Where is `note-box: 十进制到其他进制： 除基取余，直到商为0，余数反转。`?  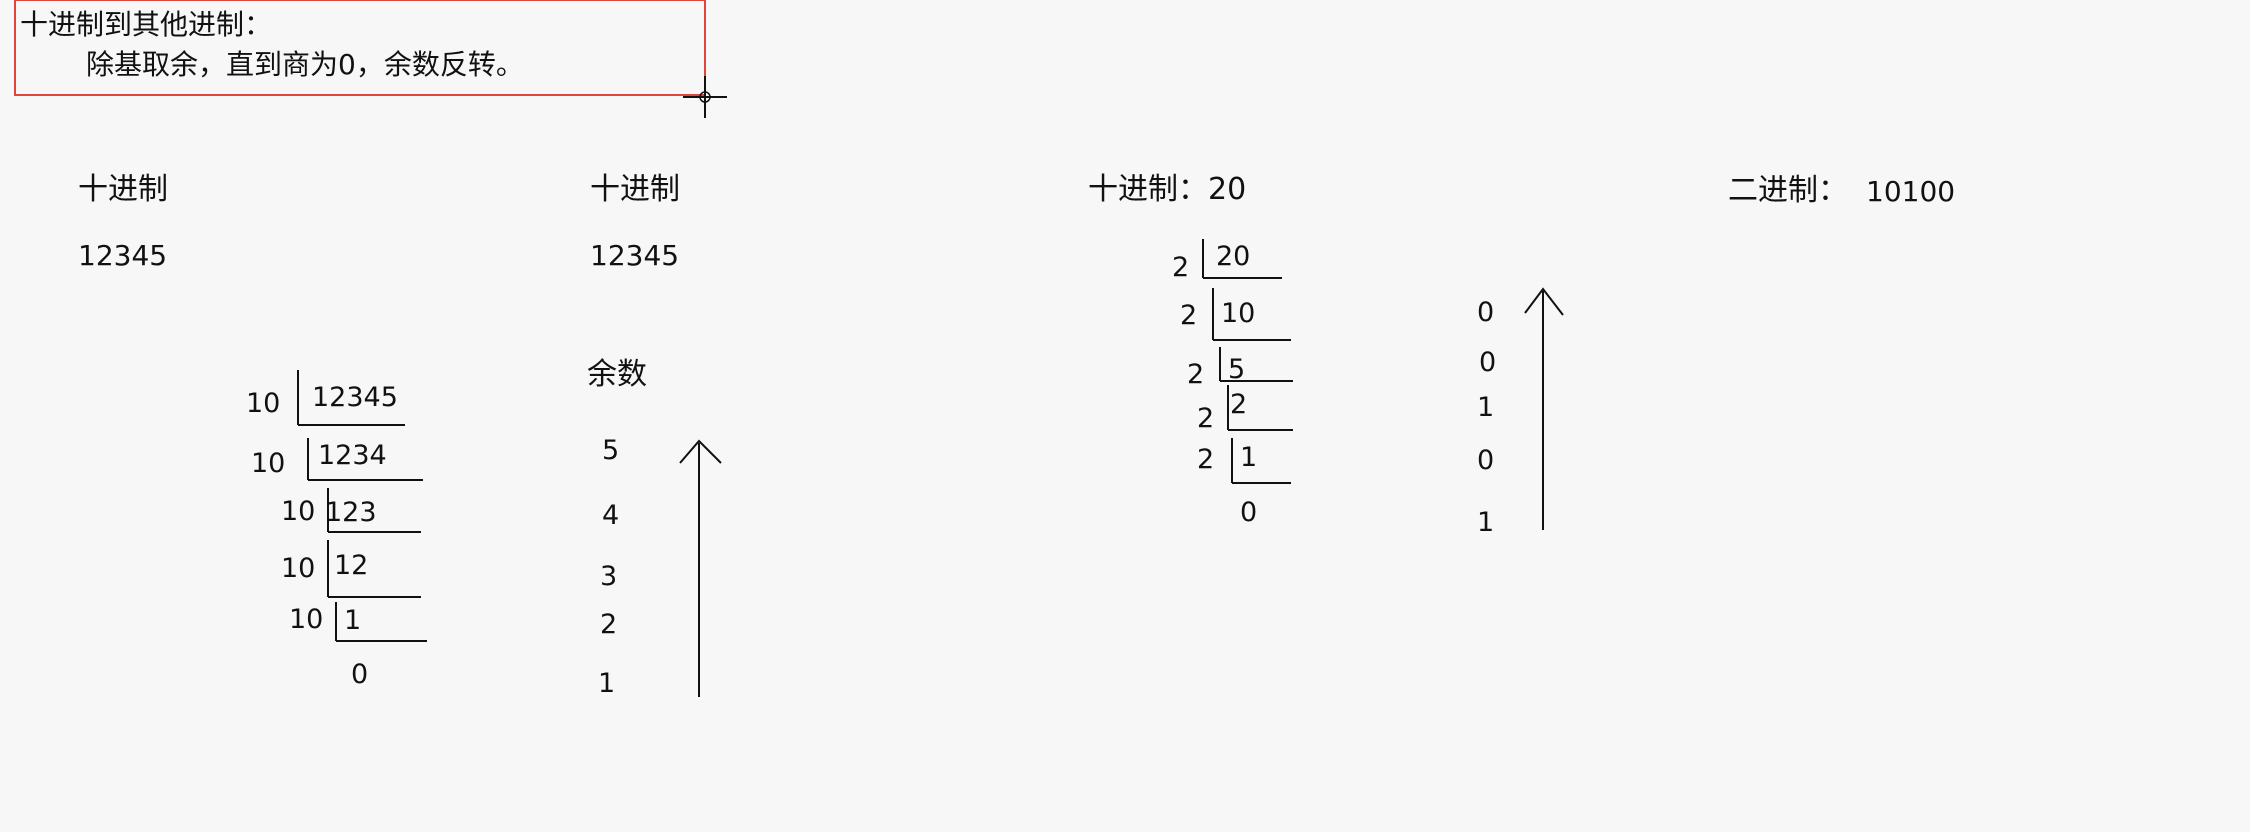
note-box: 十进制到其他进制： 除基取余，直到商为0，余数反转。 is located at coordinates (360, 48).